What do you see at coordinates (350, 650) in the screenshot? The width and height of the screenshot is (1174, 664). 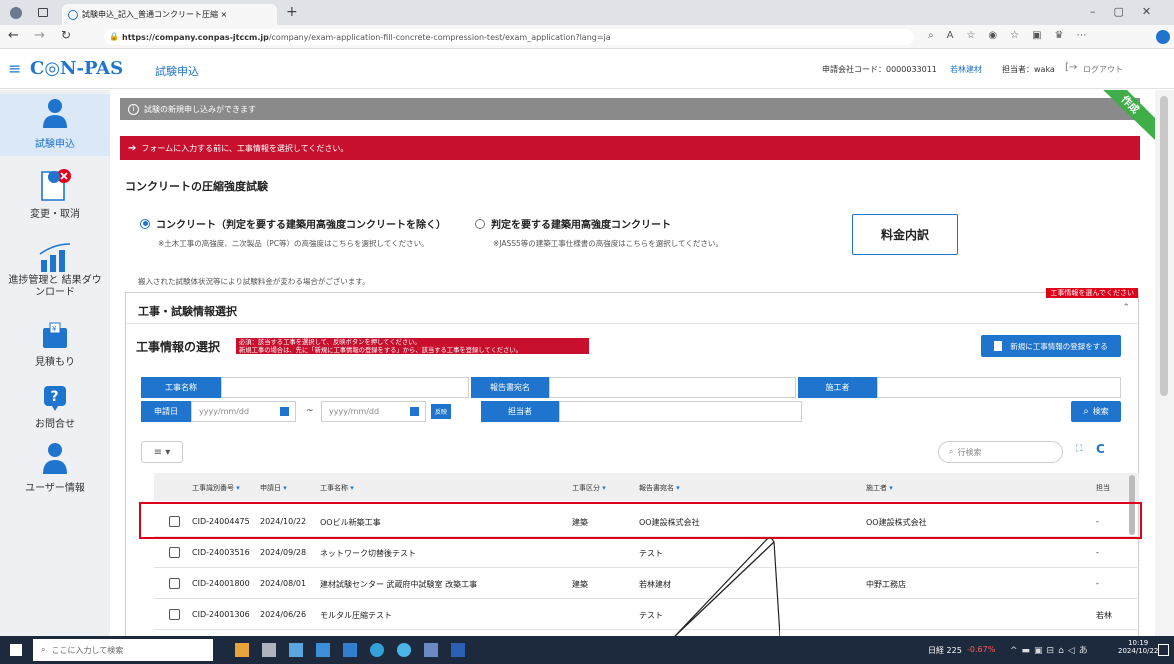 I see `outlook-icon` at bounding box center [350, 650].